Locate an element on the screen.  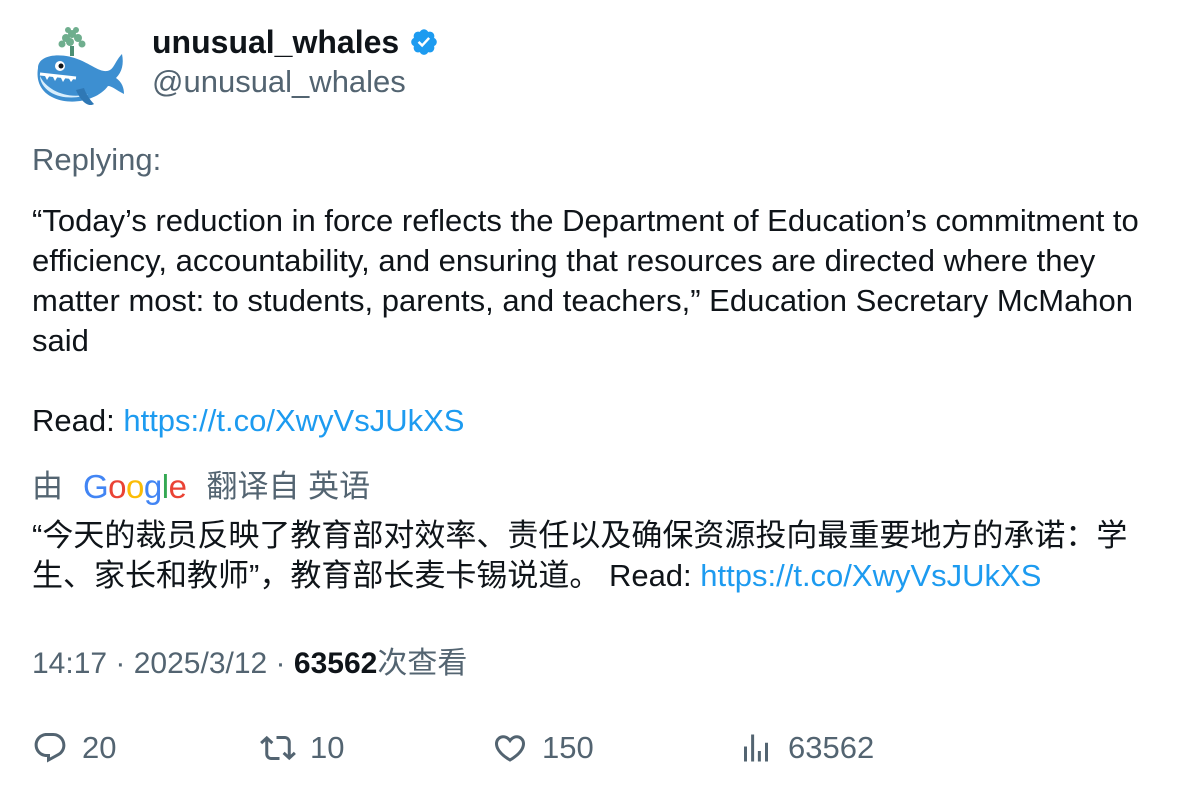
views-count: 63562 is located at coordinates (335, 663).